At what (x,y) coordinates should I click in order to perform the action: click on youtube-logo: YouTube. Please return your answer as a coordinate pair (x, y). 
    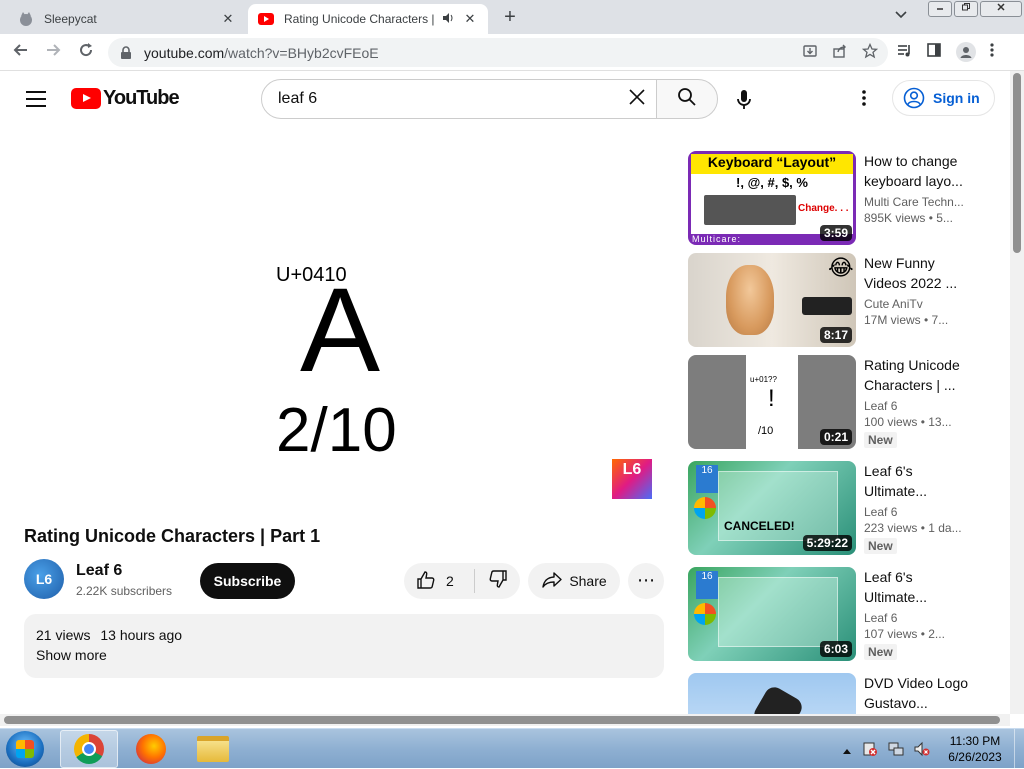
    Looking at the image, I should click on (125, 98).